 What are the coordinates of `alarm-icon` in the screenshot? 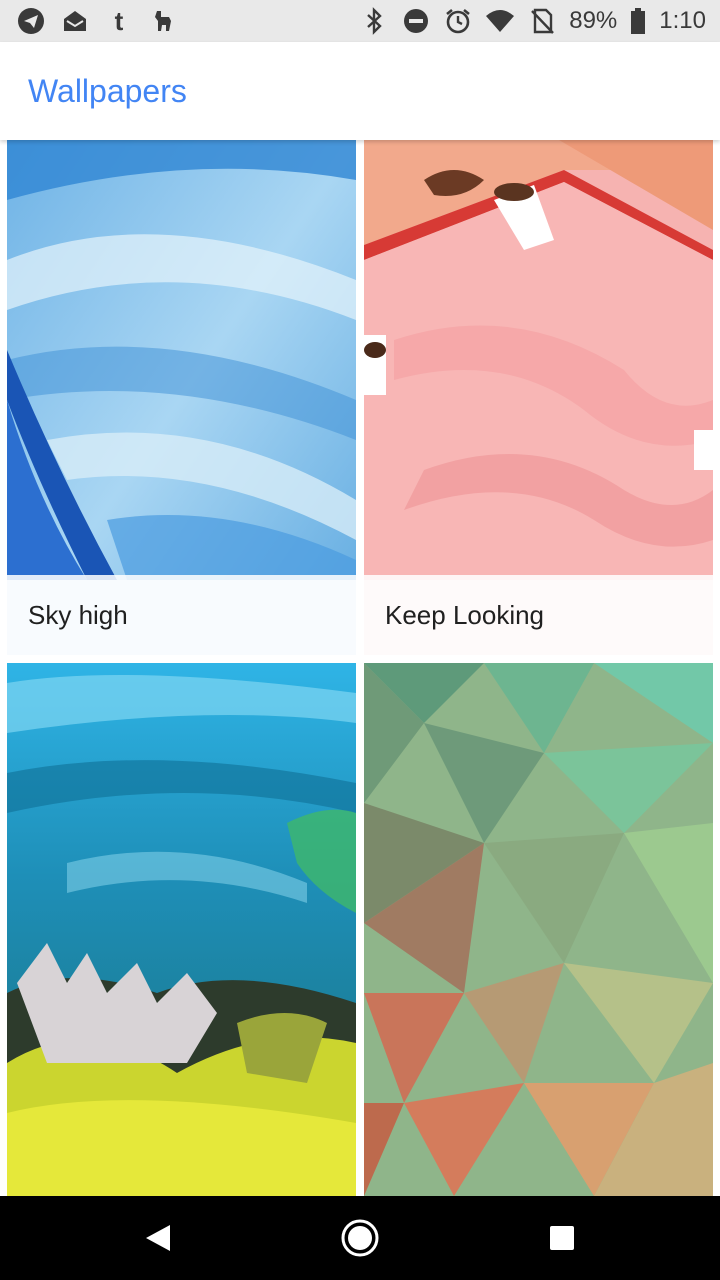 It's located at (458, 21).